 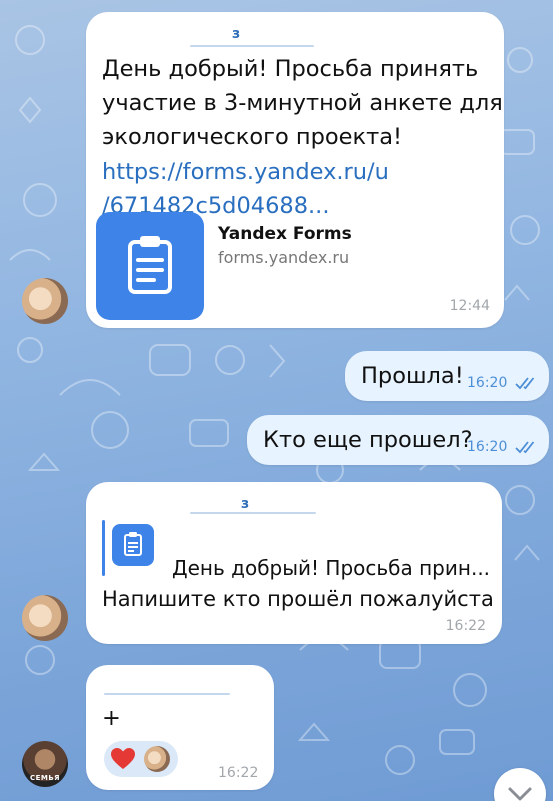 What do you see at coordinates (111, 718) in the screenshot?
I see `message-text: +` at bounding box center [111, 718].